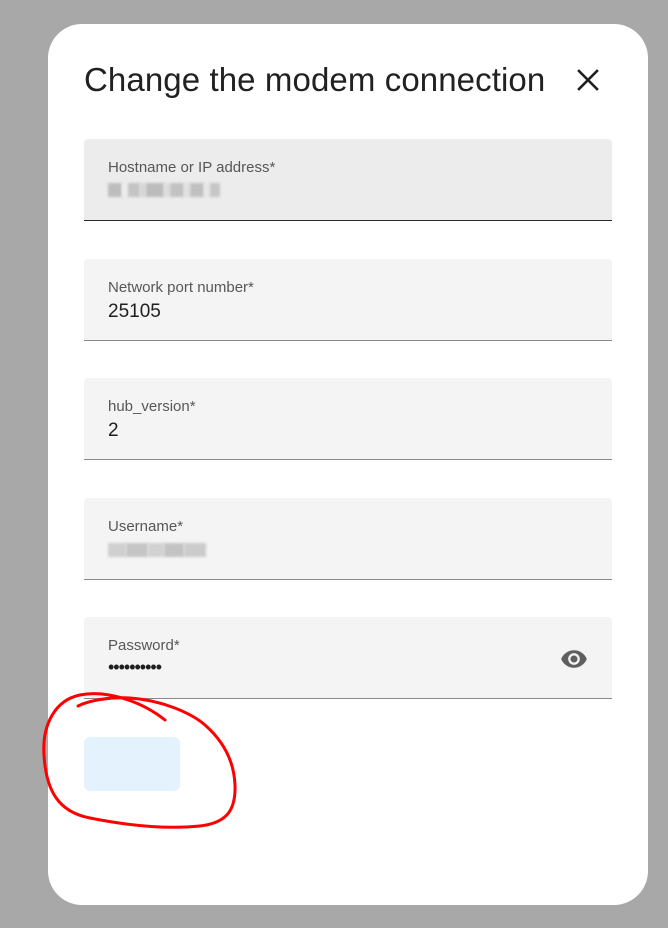  Describe the element at coordinates (348, 658) in the screenshot. I see `password-field: Password* ••••••••••` at that location.